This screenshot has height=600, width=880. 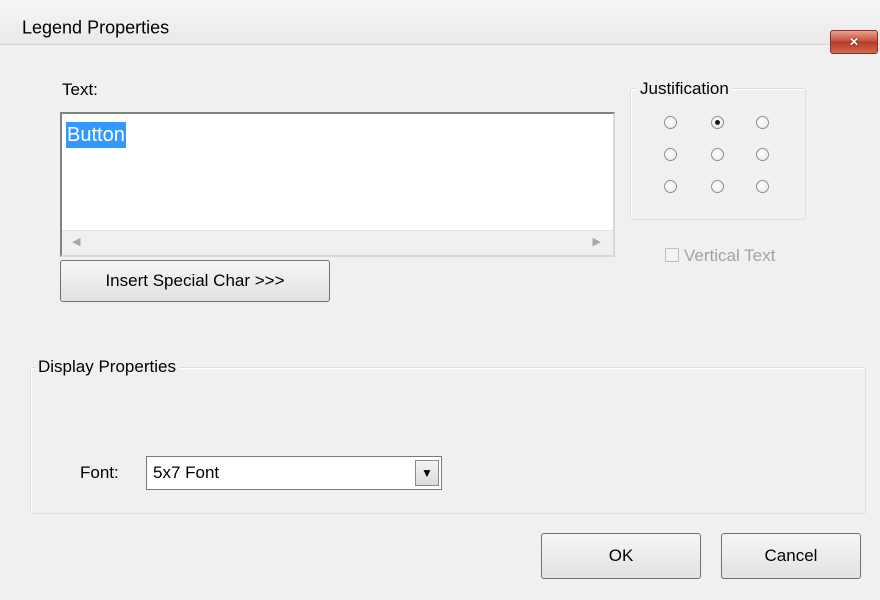 What do you see at coordinates (597, 241) in the screenshot?
I see `scroll-right-icon: ▶` at bounding box center [597, 241].